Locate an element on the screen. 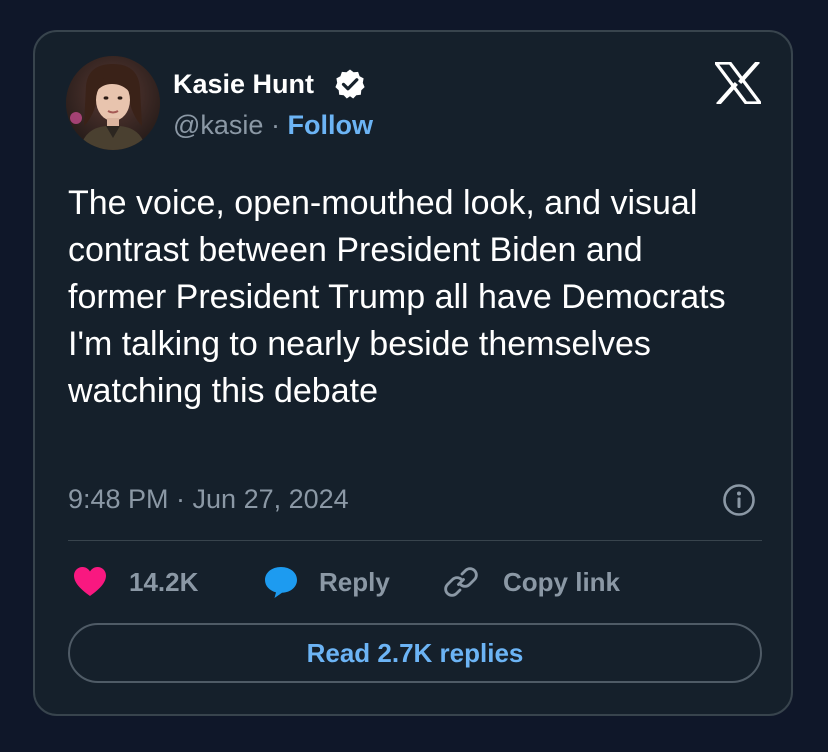 Image resolution: width=828 pixels, height=752 pixels. like-button: 14.2K is located at coordinates (135, 582).